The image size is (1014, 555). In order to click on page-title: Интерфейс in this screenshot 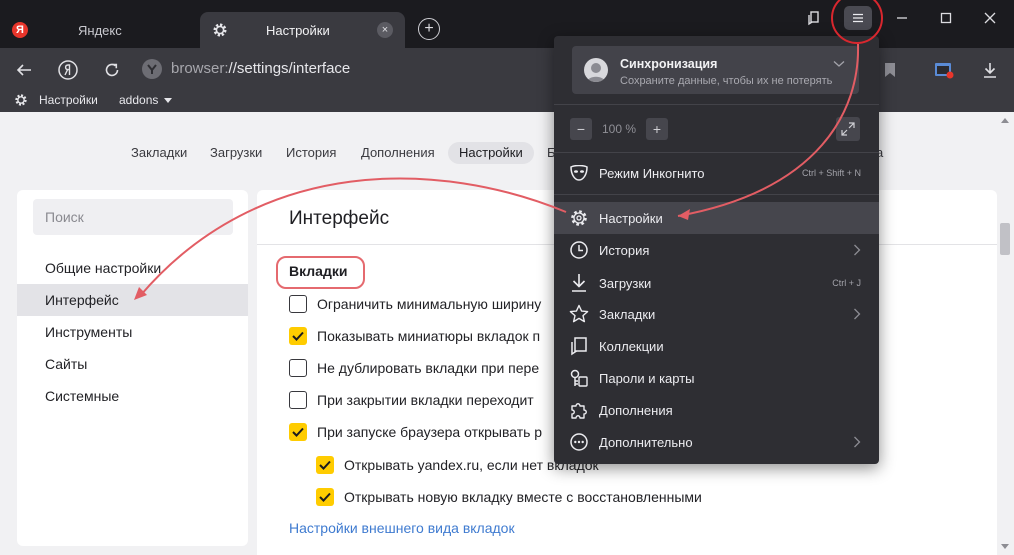, I will do `click(339, 218)`.